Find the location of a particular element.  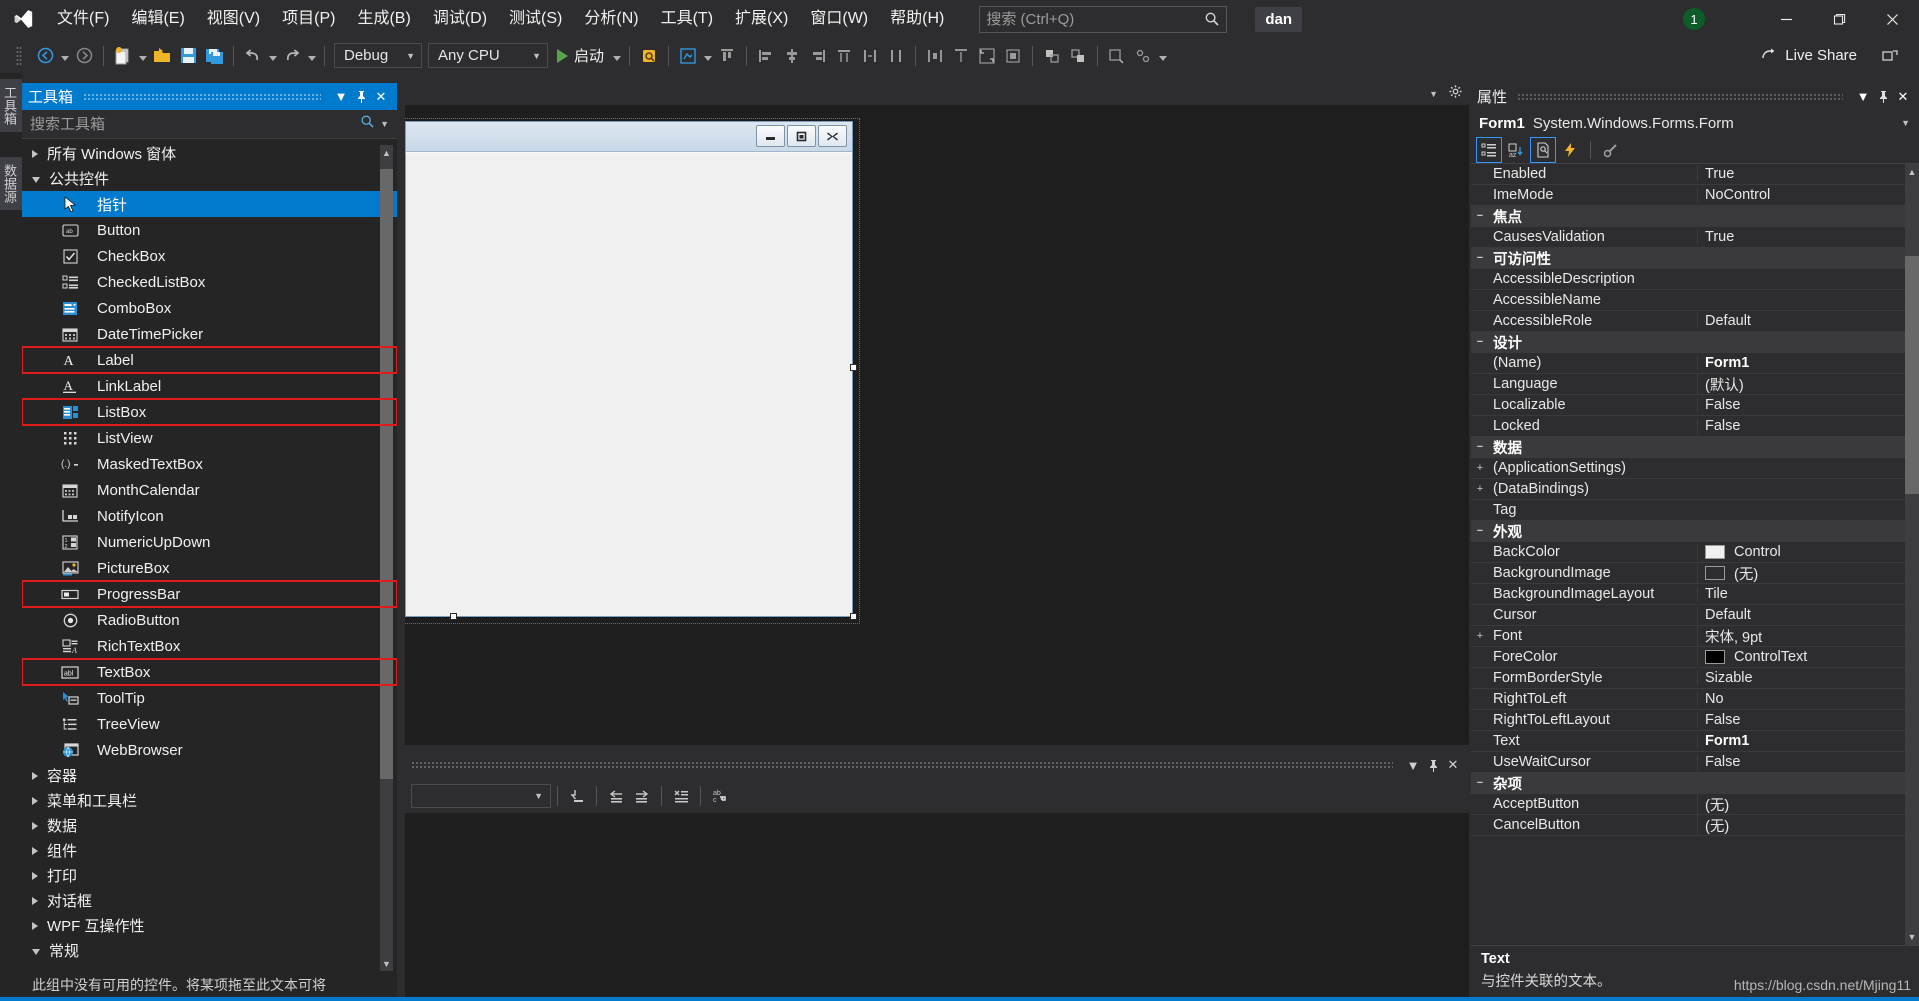

toolbox-item-progressbar: ProgressBar is located at coordinates (209, 594).